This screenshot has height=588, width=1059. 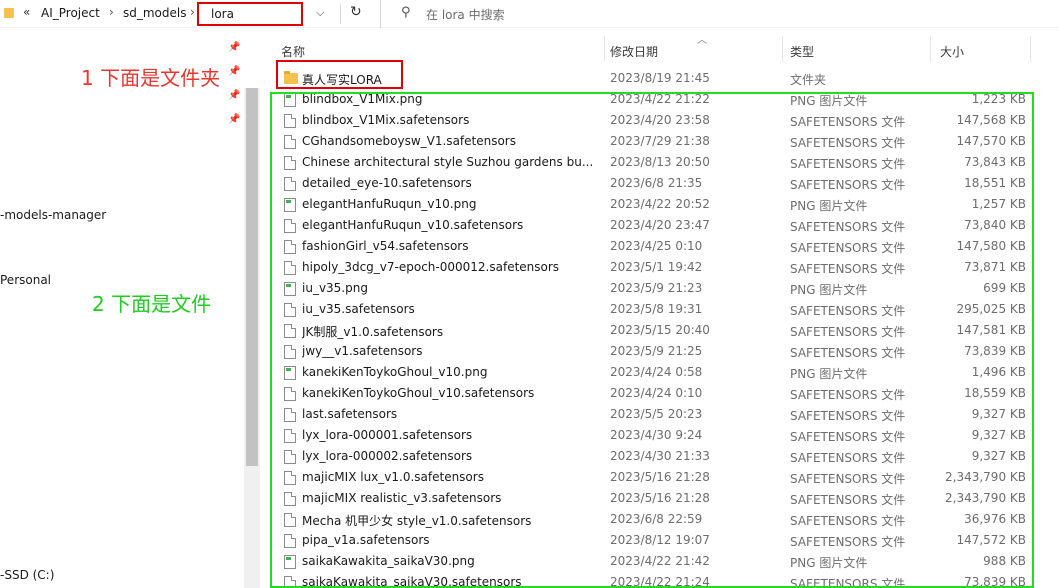 I want to click on breadcrumb-sd-models: sd_models, so click(x=155, y=13).